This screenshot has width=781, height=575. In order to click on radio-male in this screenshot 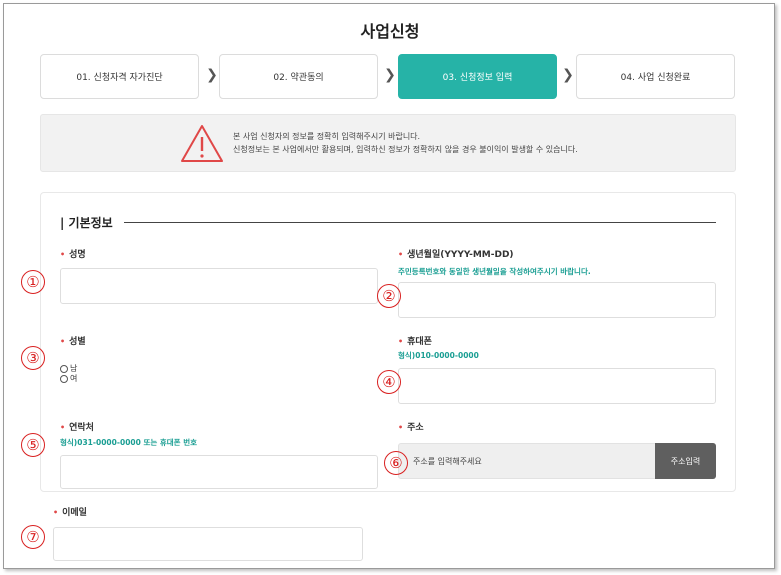, I will do `click(64, 368)`.